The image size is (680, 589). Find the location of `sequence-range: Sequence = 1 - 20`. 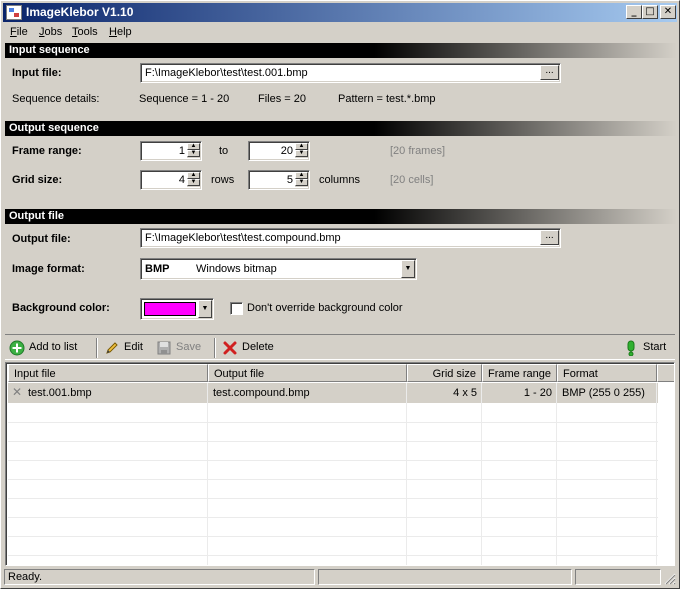

sequence-range: Sequence = 1 - 20 is located at coordinates (184, 99).